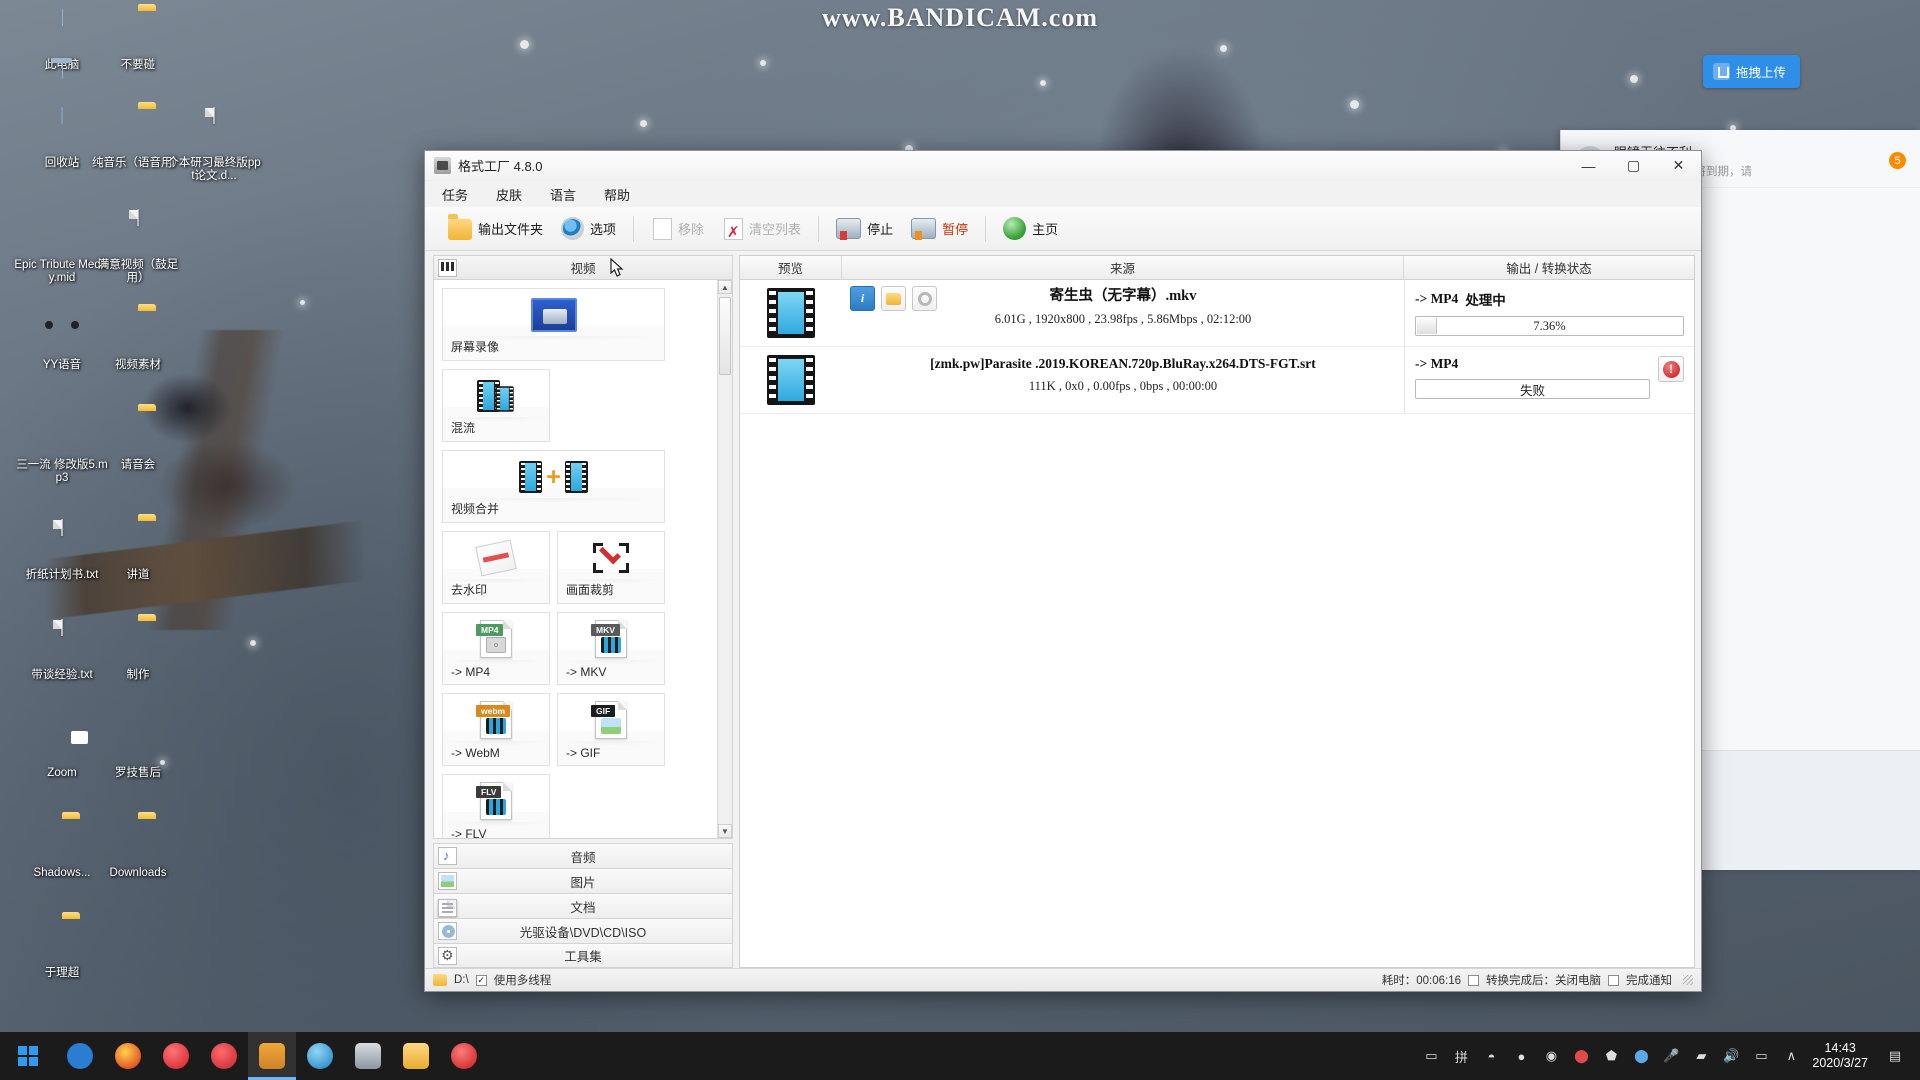 This screenshot has height=1080, width=1920. What do you see at coordinates (138, 551) in the screenshot?
I see `desktop-icon-12: 讲道` at bounding box center [138, 551].